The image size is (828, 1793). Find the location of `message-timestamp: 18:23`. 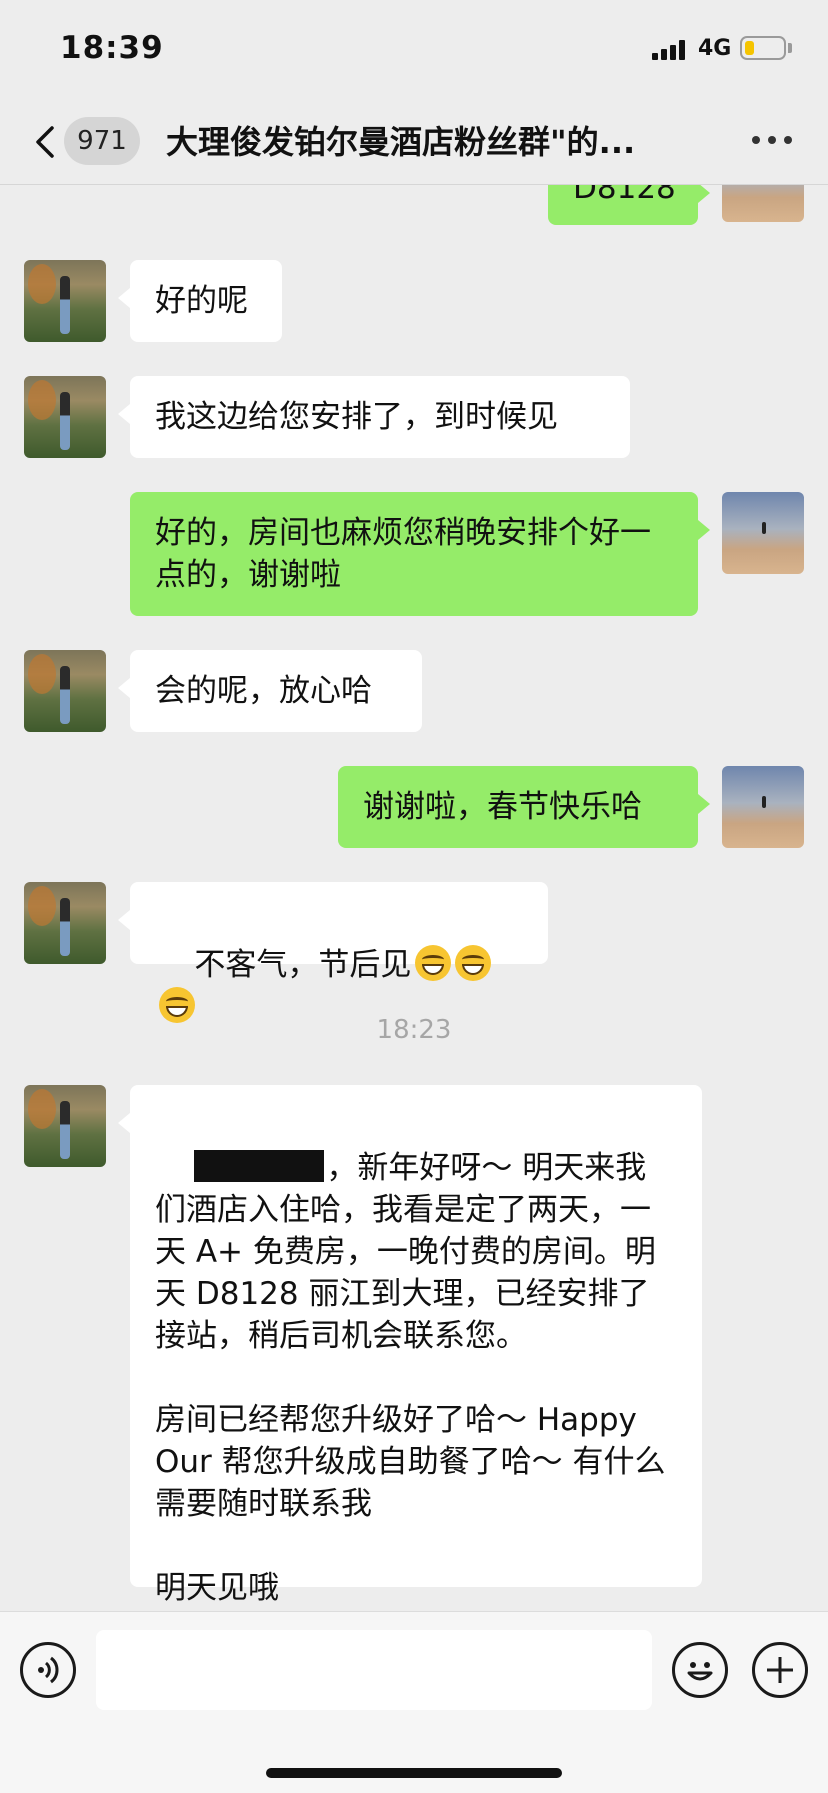

message-timestamp: 18:23 is located at coordinates (414, 1030).